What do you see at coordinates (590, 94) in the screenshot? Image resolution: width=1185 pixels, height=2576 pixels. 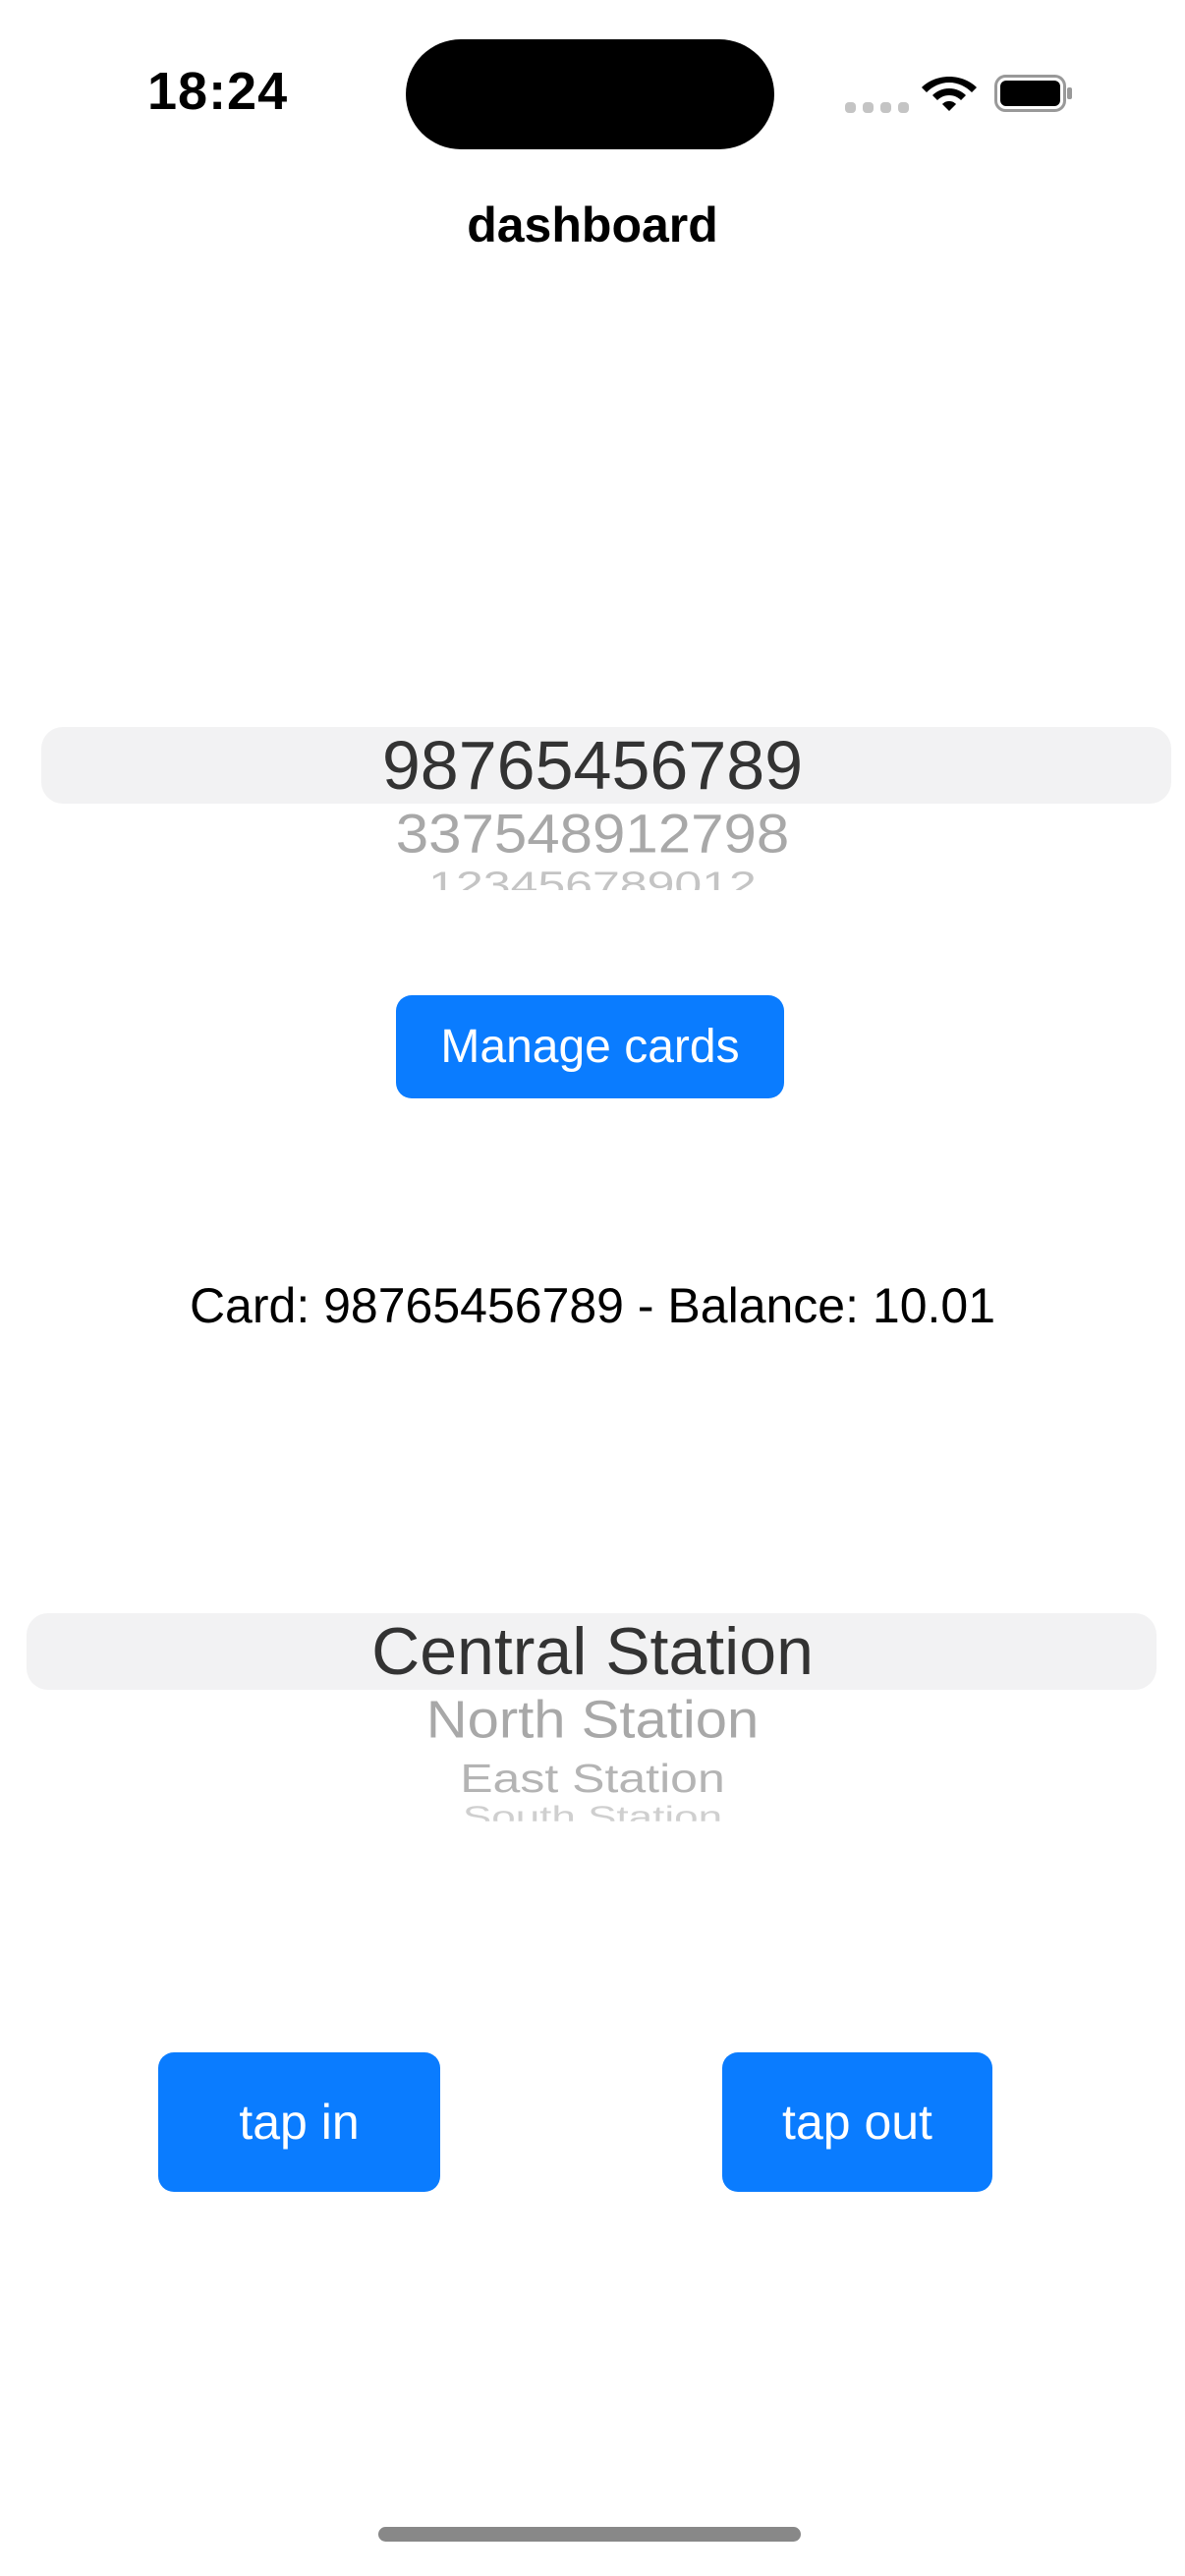 I see `dynamic-island` at bounding box center [590, 94].